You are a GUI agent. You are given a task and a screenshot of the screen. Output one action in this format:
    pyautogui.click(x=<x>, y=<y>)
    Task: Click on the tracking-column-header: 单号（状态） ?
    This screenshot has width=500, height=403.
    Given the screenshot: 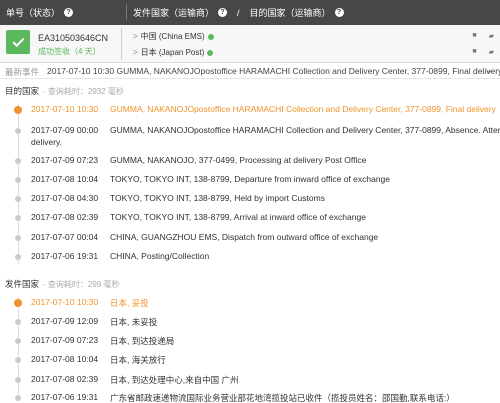 What is the action you would take?
    pyautogui.click(x=40, y=12)
    